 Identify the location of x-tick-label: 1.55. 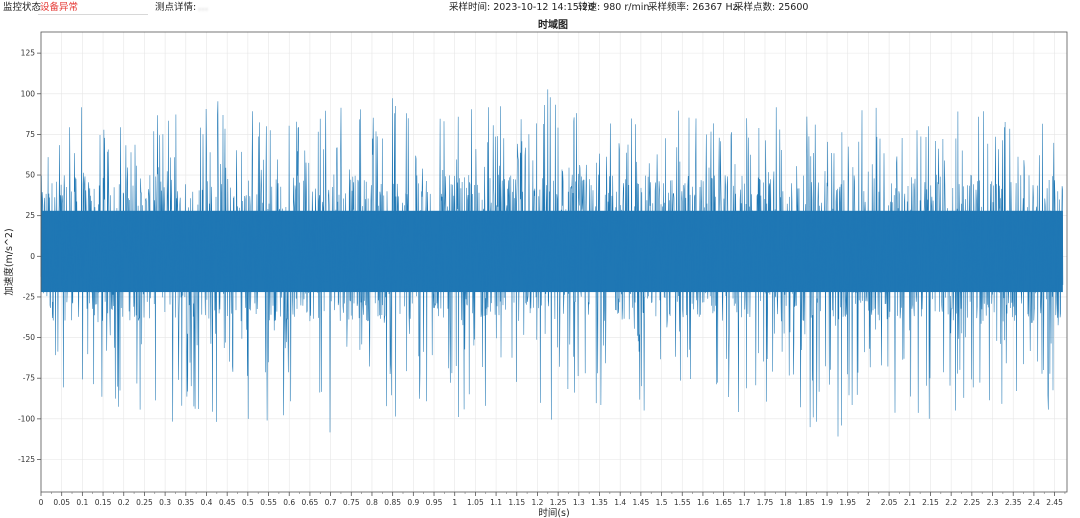
(682, 502).